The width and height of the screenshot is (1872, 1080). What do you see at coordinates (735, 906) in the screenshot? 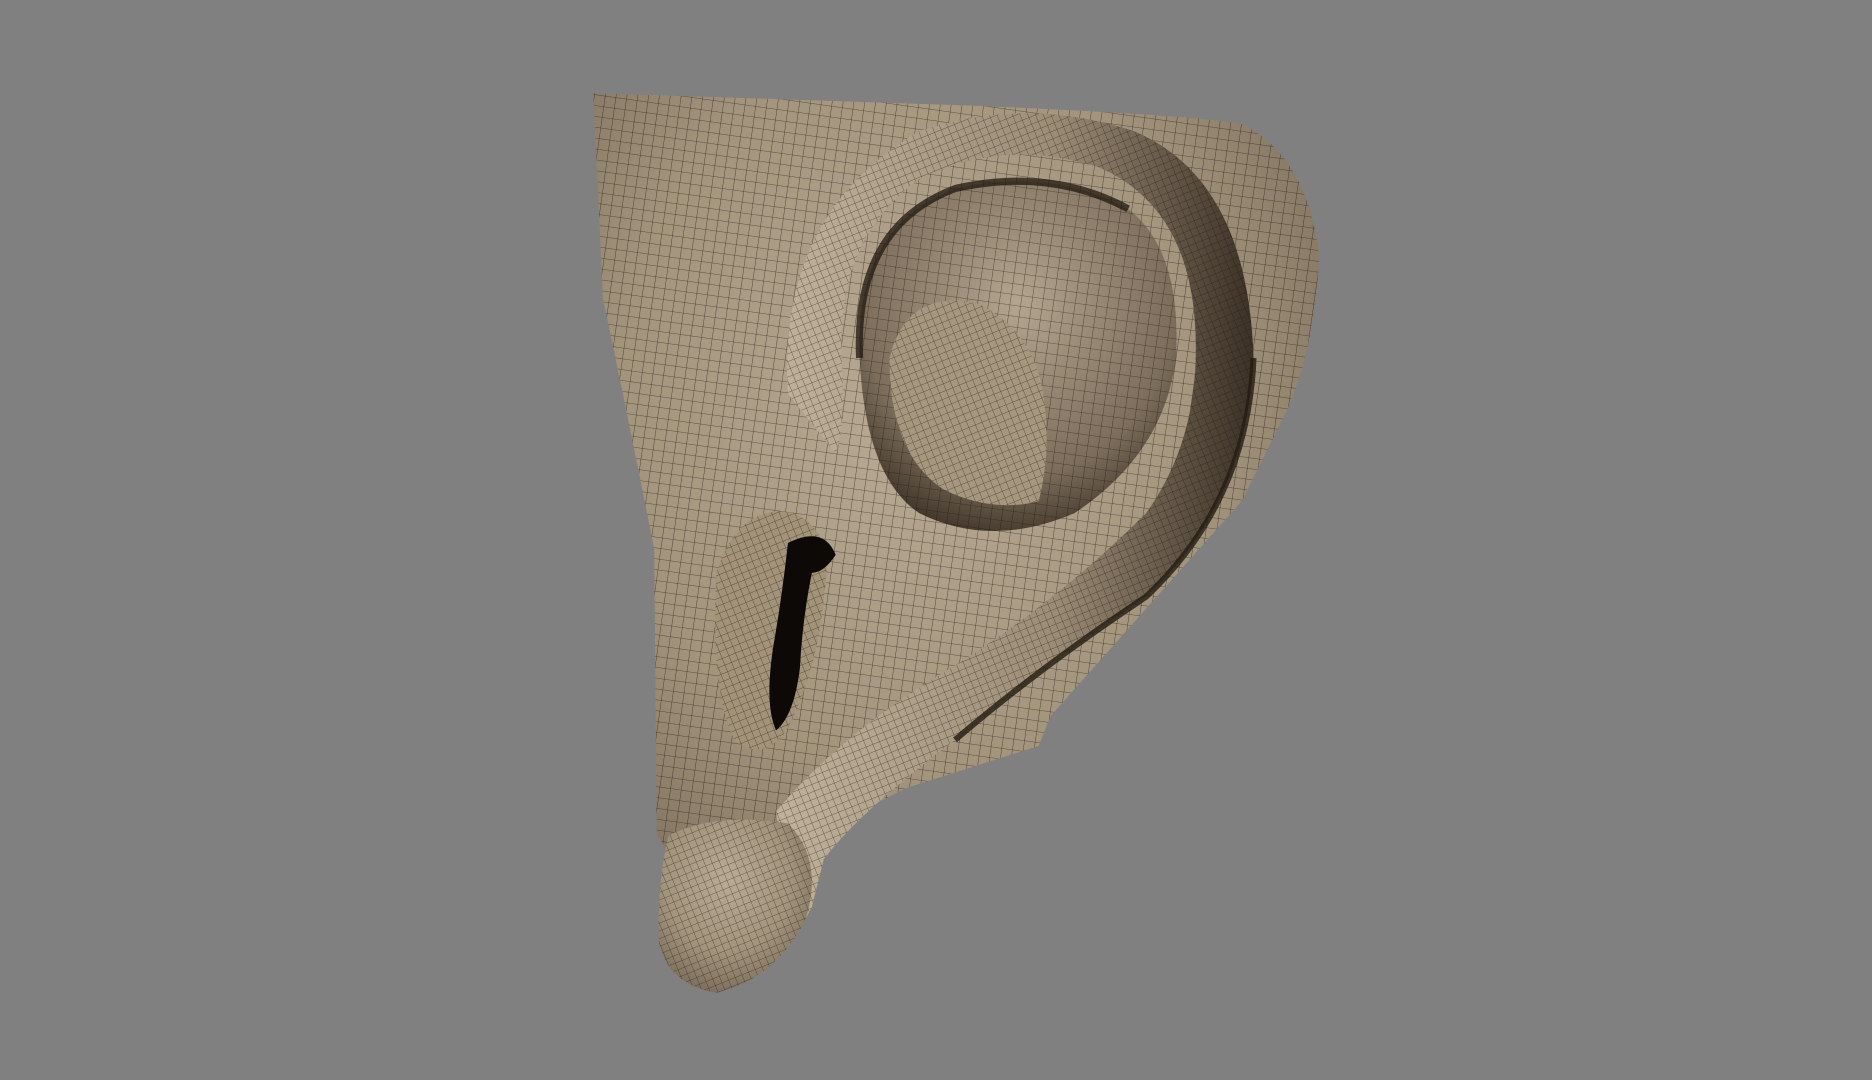
I see `earlobe` at bounding box center [735, 906].